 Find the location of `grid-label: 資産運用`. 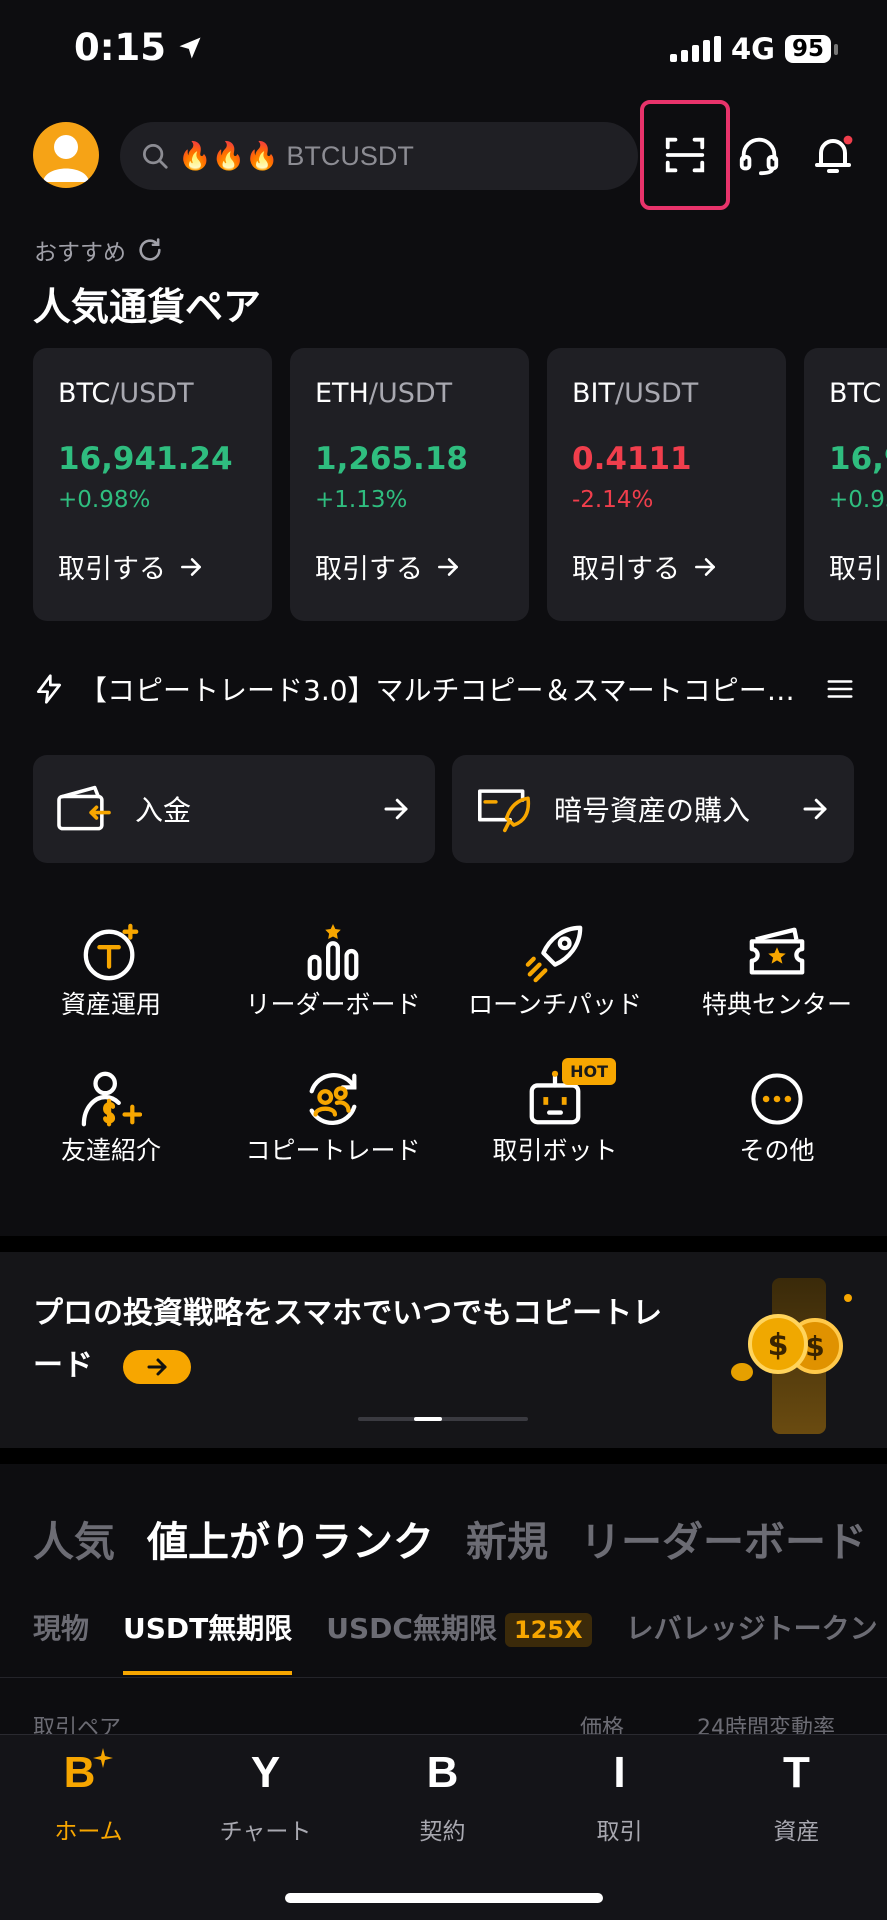

grid-label: 資産運用 is located at coordinates (110, 1004).